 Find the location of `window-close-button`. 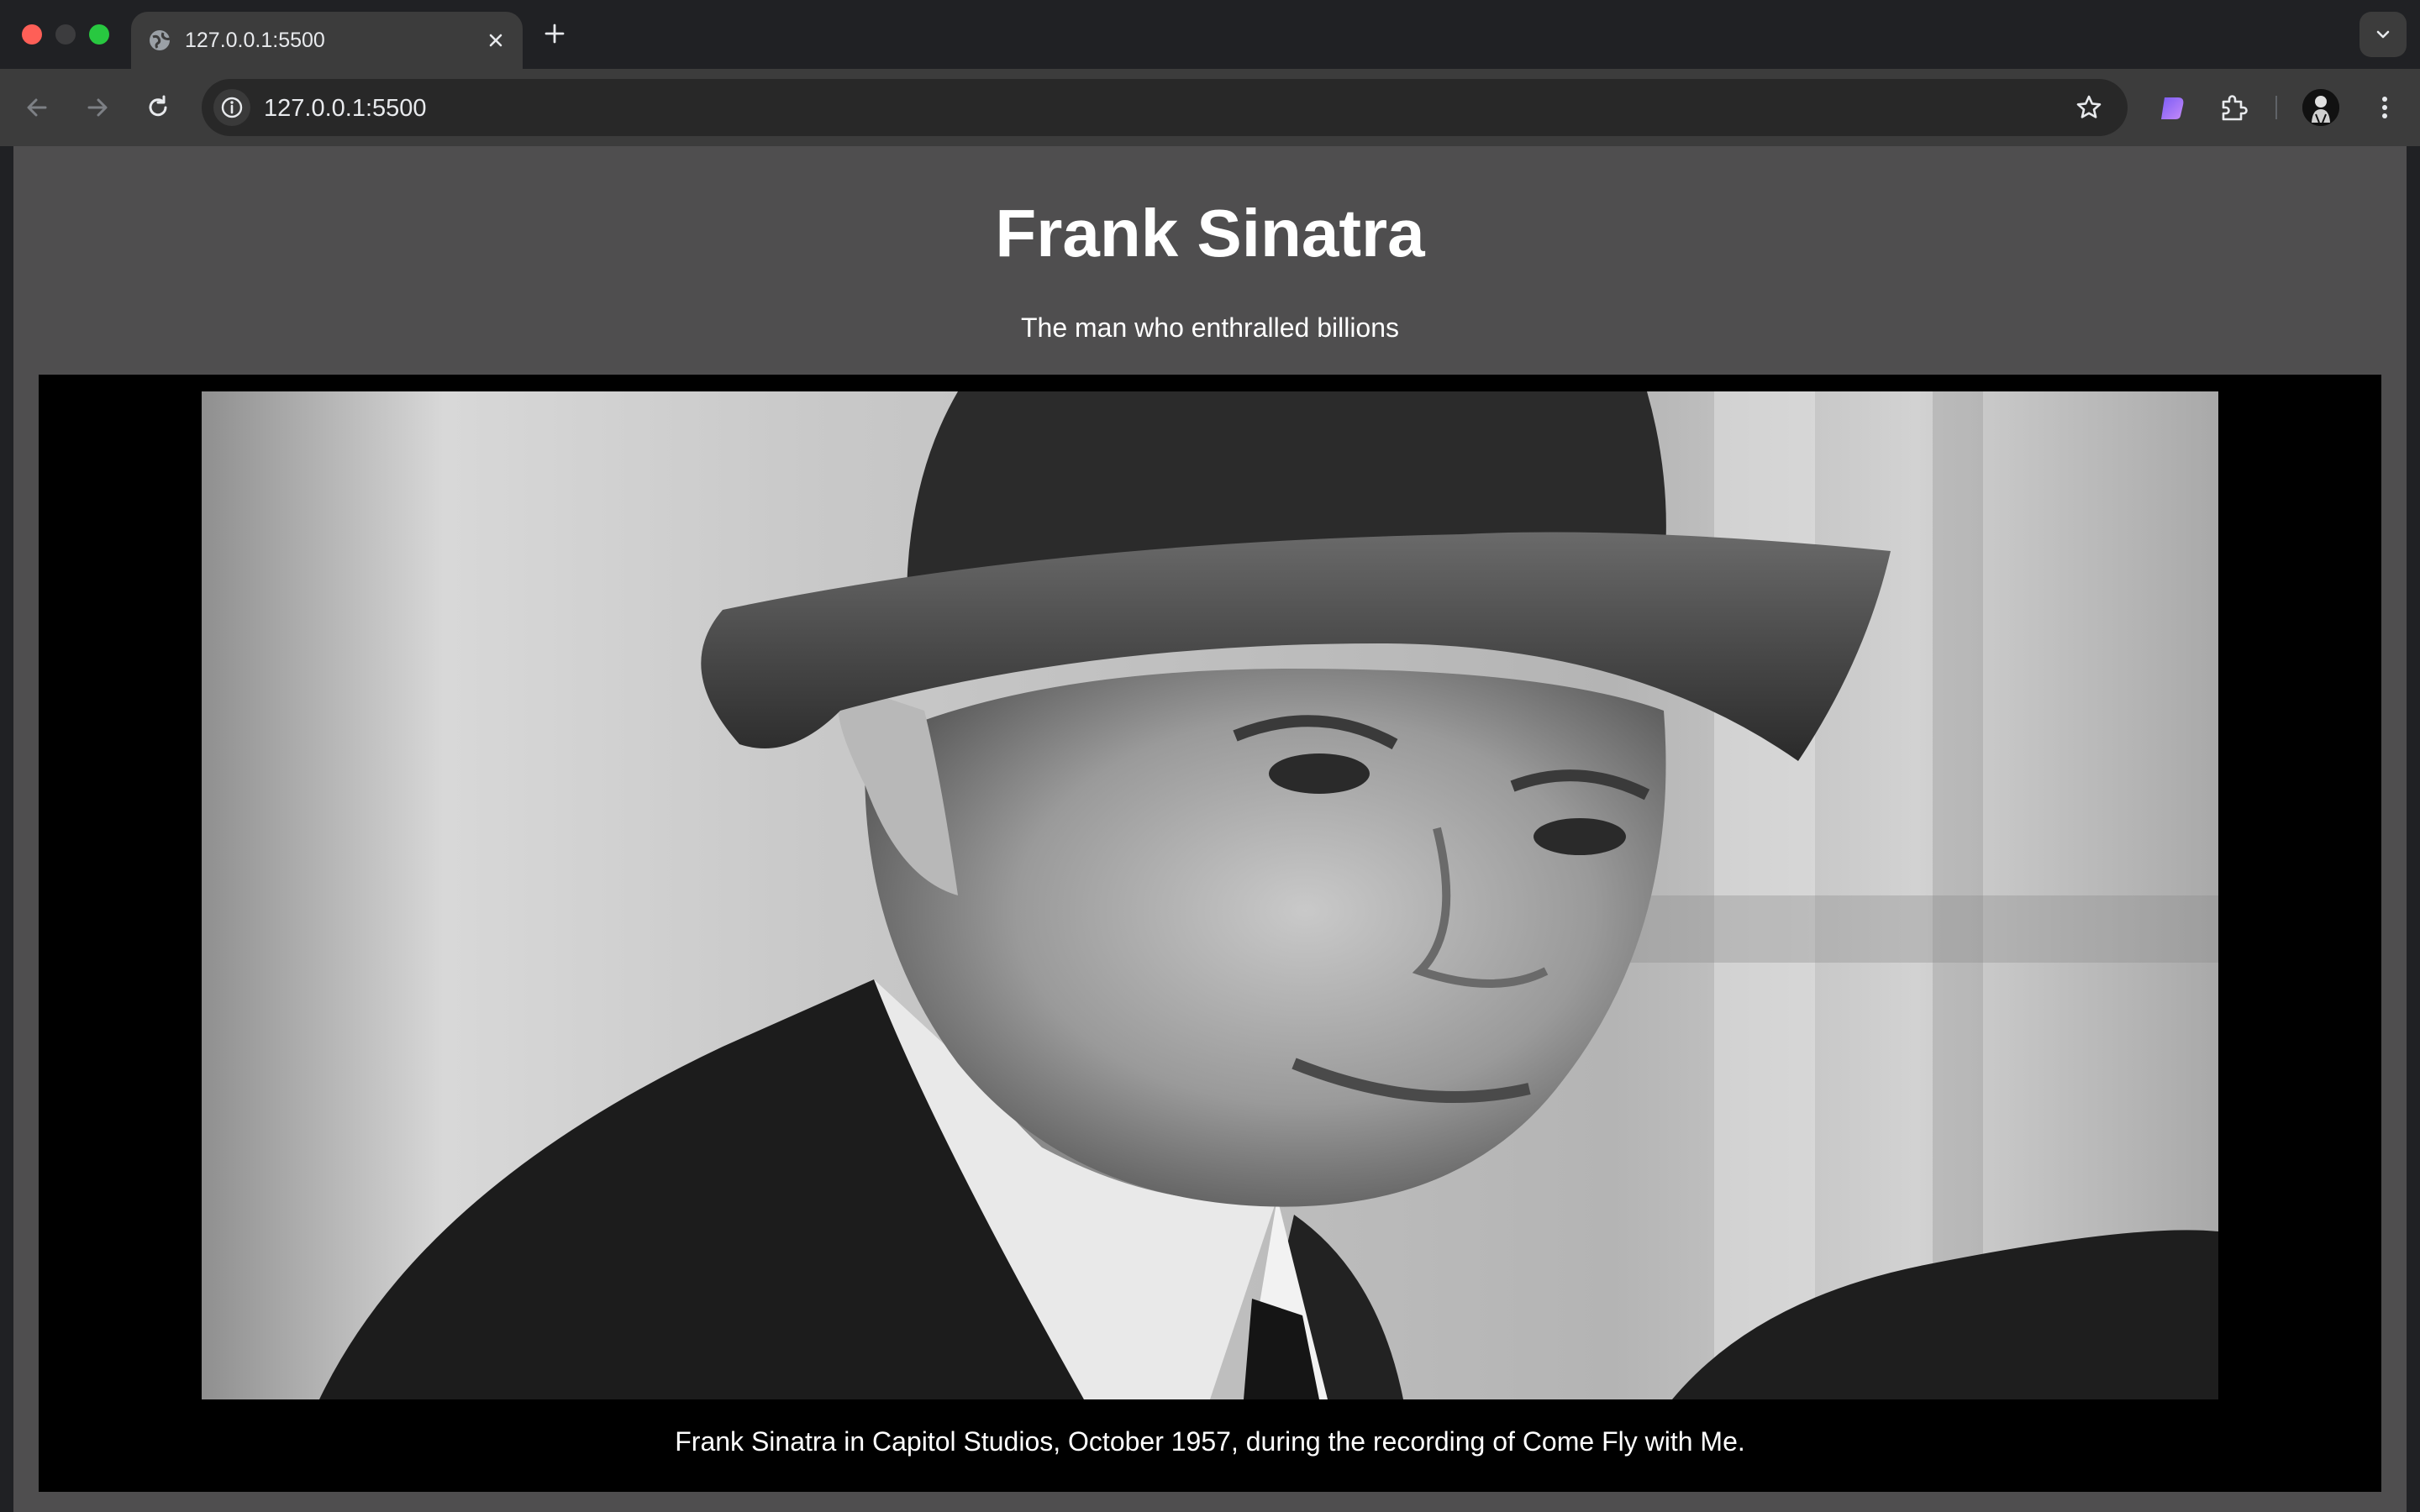

window-close-button is located at coordinates (32, 34).